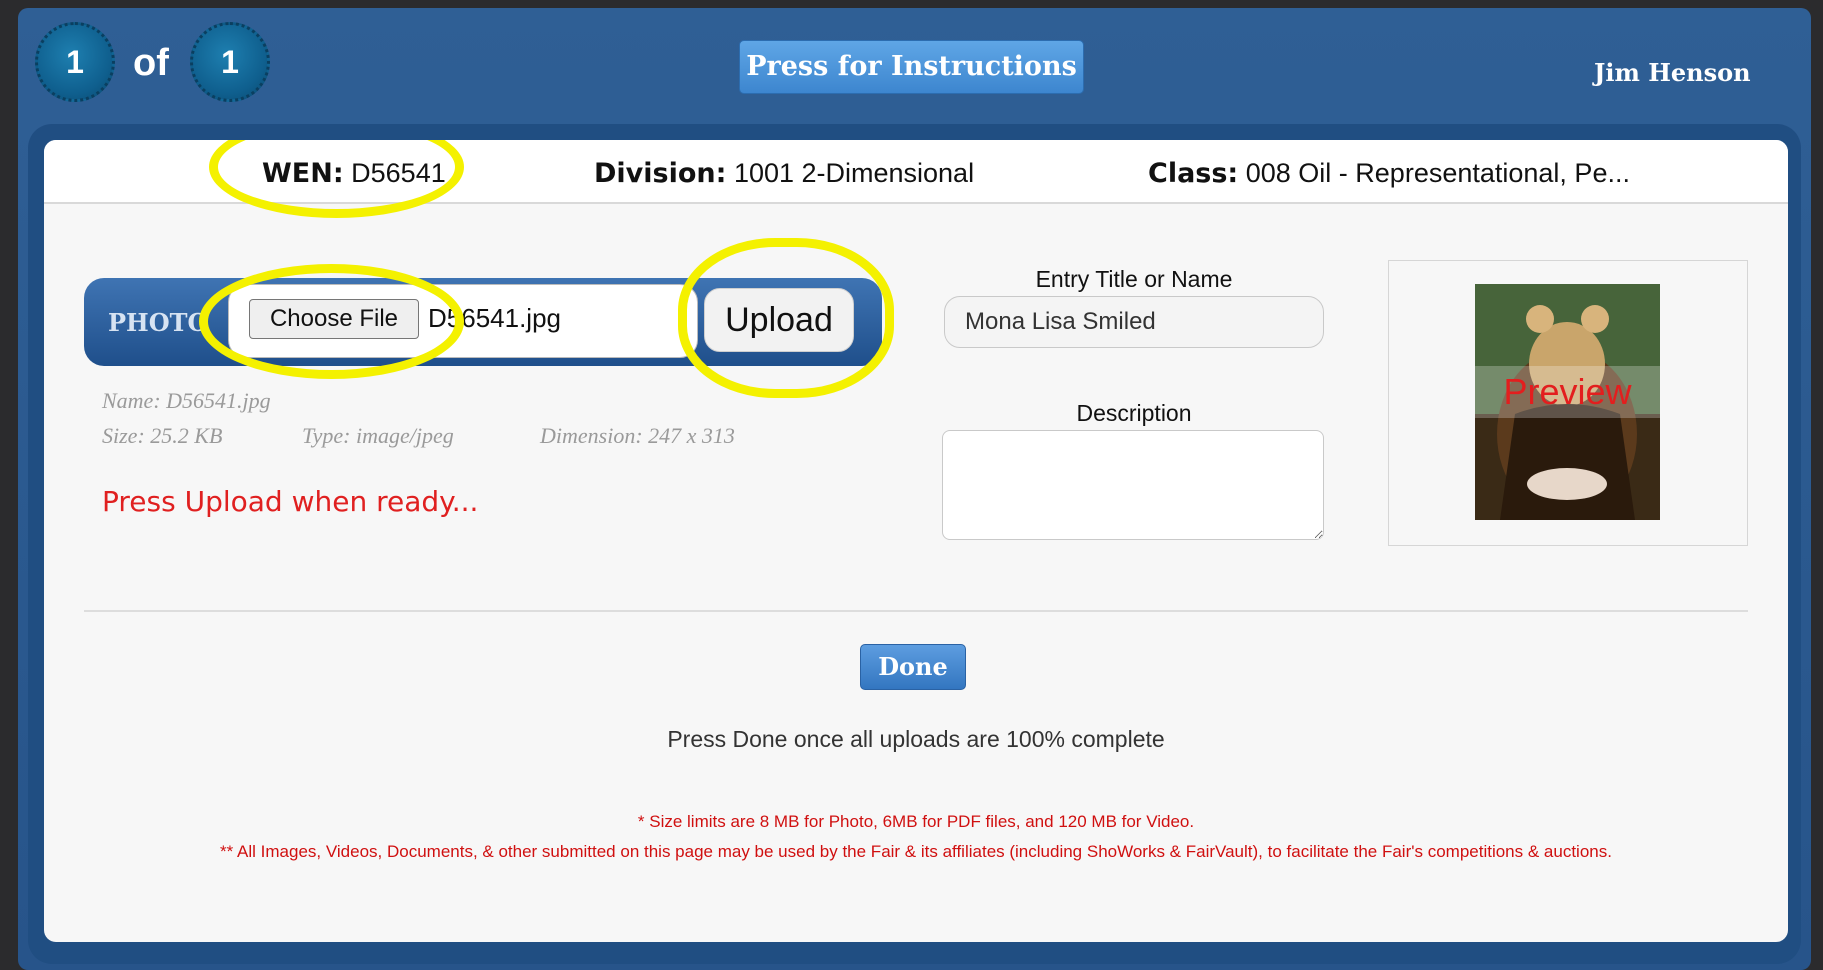 This screenshot has width=1823, height=970. I want to click on wen-info: WEN: D56541, so click(354, 173).